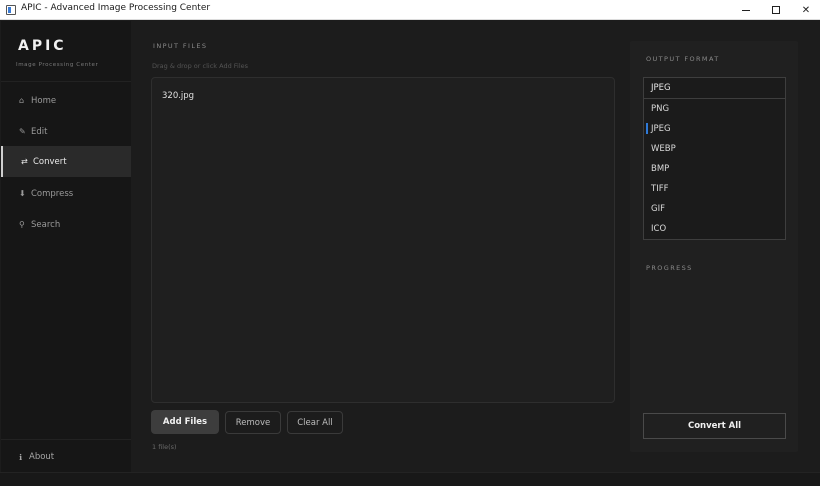 This screenshot has width=820, height=486. What do you see at coordinates (661, 129) in the screenshot?
I see `format-option-jpeg: JPEG` at bounding box center [661, 129].